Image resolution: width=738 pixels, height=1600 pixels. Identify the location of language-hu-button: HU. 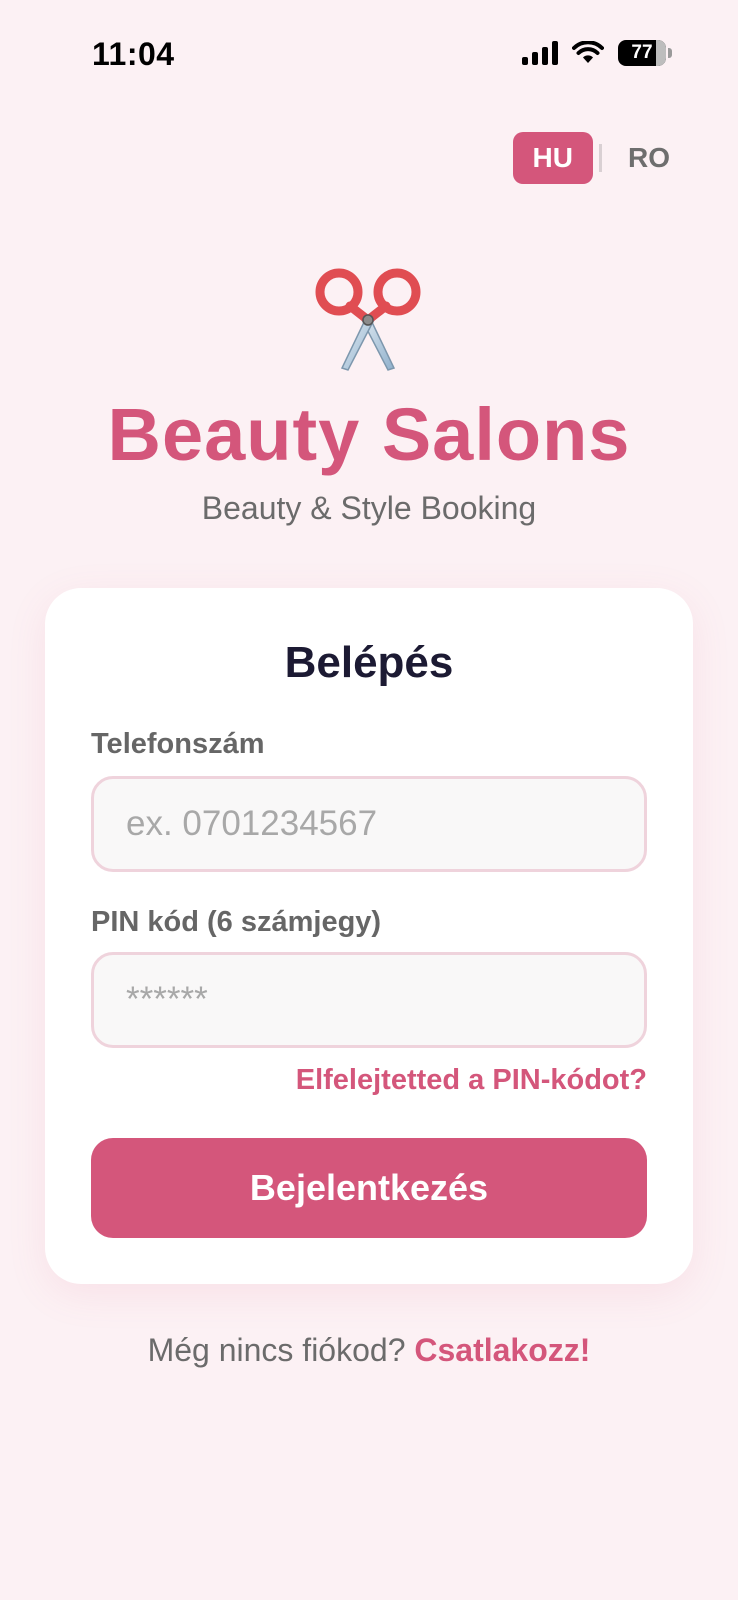
(552, 158).